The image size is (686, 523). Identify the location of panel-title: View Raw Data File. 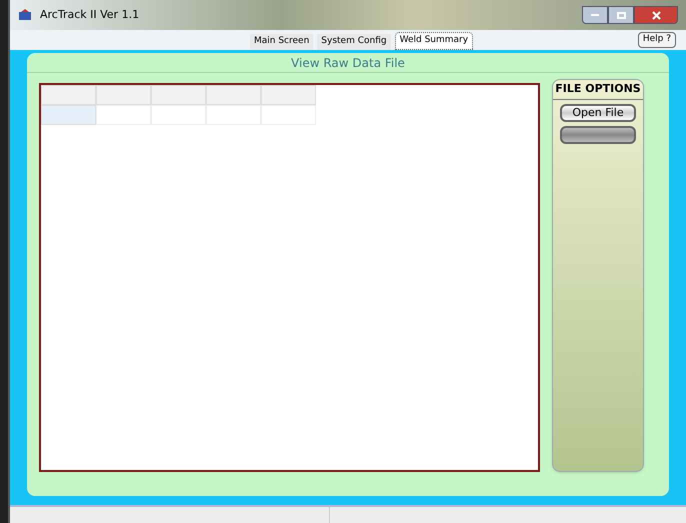
(348, 63).